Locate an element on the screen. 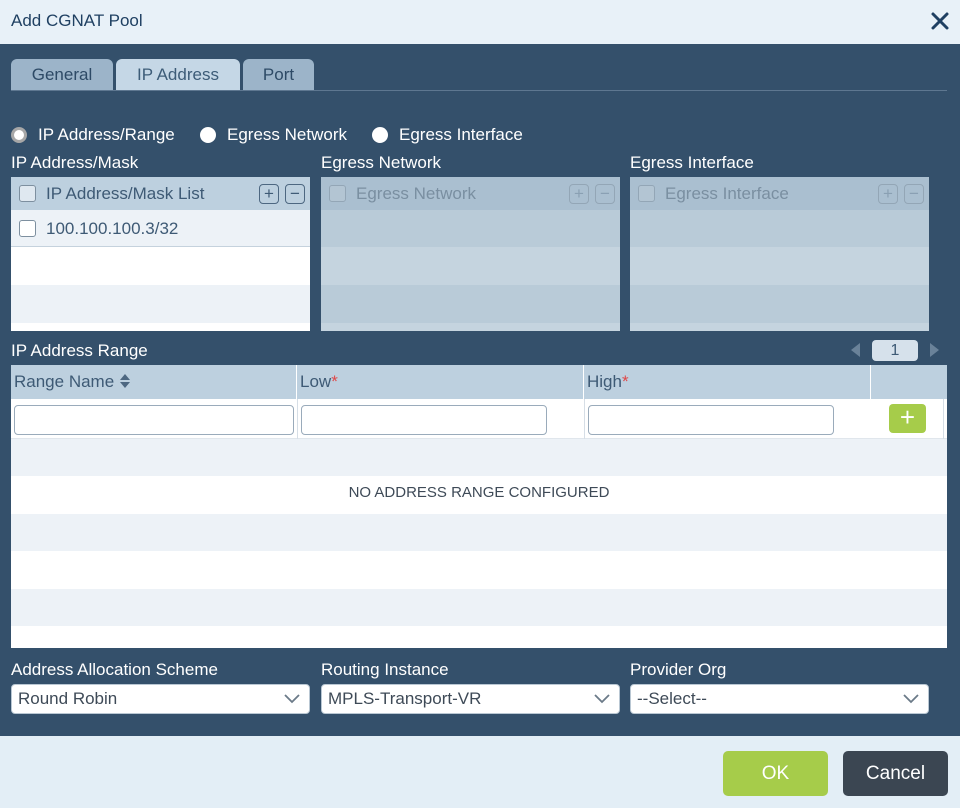 The width and height of the screenshot is (960, 808). column-range-name: Range Name is located at coordinates (154, 382).